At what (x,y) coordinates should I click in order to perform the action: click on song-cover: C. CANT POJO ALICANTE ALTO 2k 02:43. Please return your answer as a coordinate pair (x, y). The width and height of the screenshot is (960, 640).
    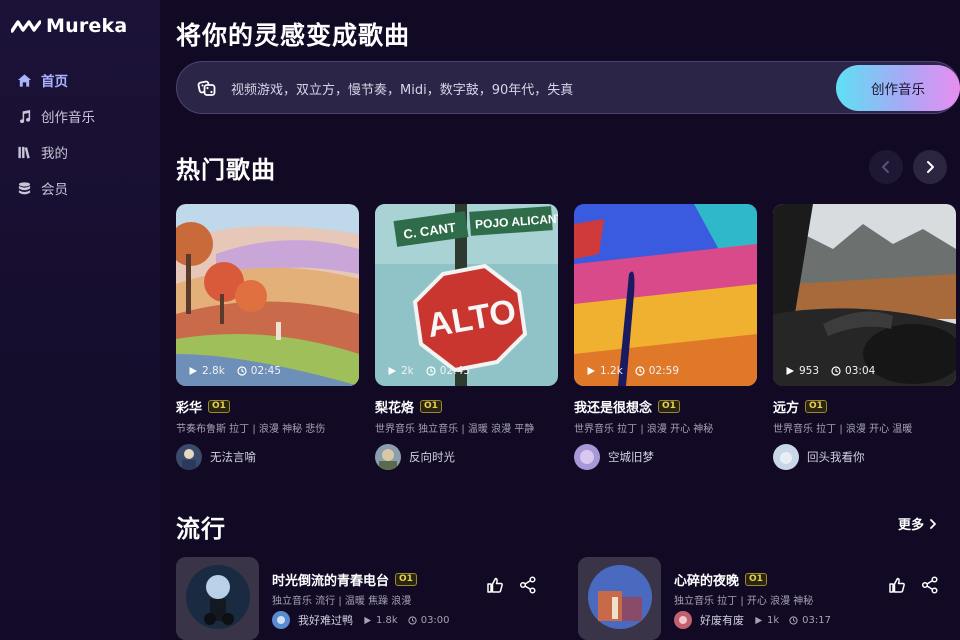
    Looking at the image, I should click on (466, 295).